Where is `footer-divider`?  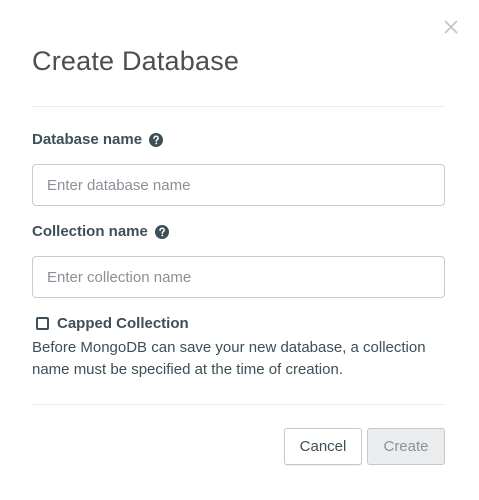 footer-divider is located at coordinates (238, 404).